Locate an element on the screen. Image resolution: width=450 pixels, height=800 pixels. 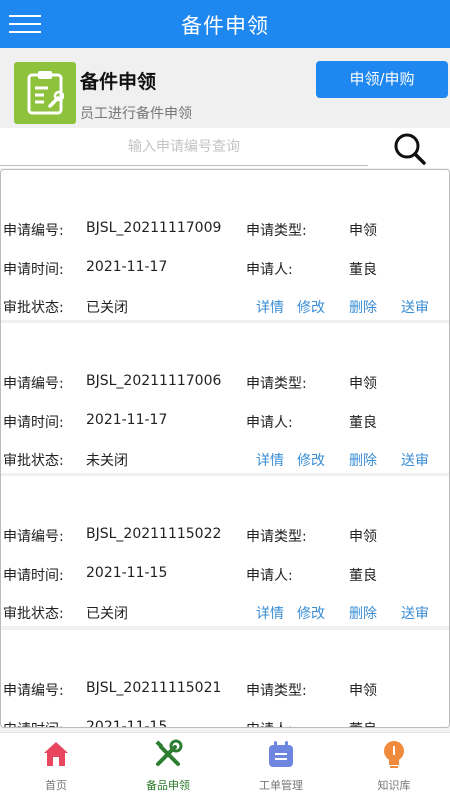
search-bar is located at coordinates (225, 148).